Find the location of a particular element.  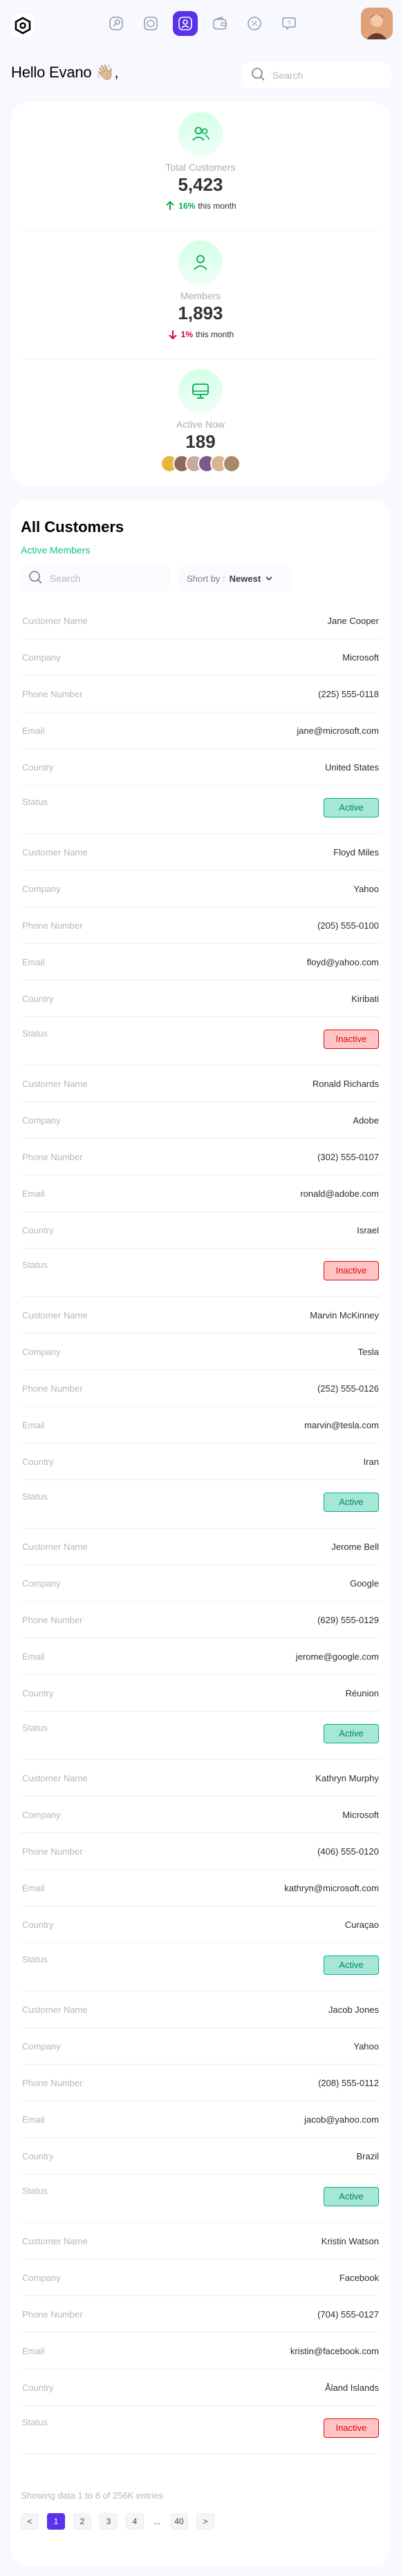

table-row: Country Kiribati is located at coordinates (200, 999).